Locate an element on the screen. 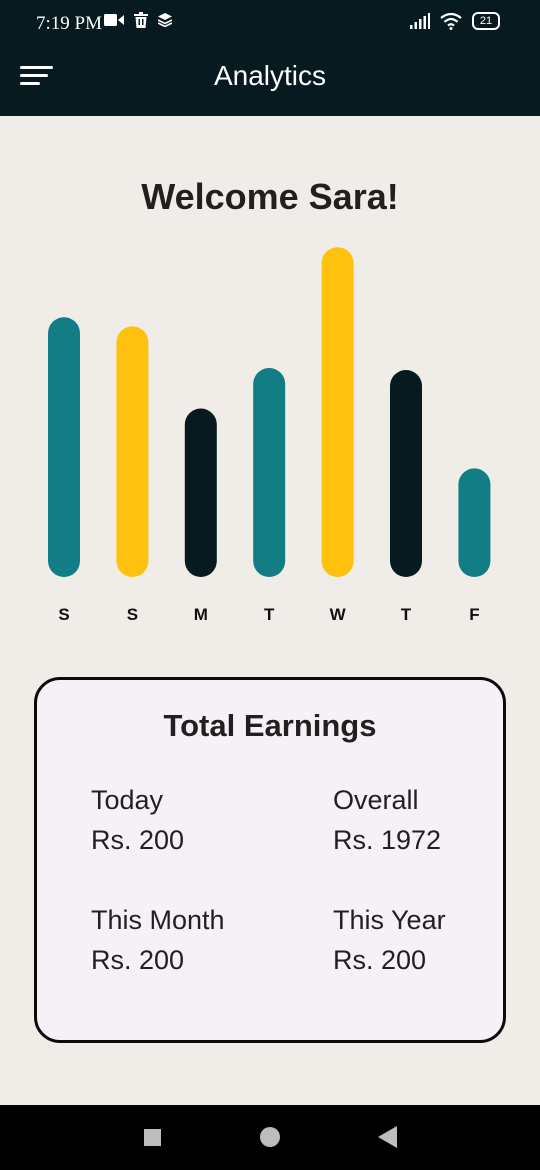 The width and height of the screenshot is (540, 1170). status-system-icons: 21 is located at coordinates (455, 21).